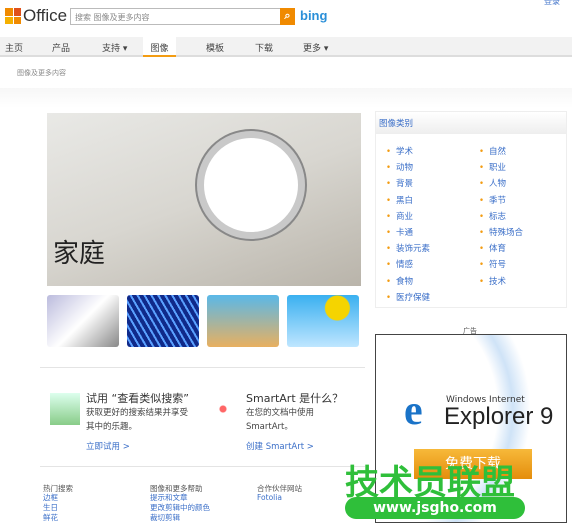 Image resolution: width=572 pixels, height=523 pixels. Describe the element at coordinates (83, 321) in the screenshot. I see `thumbnail-clock` at that location.